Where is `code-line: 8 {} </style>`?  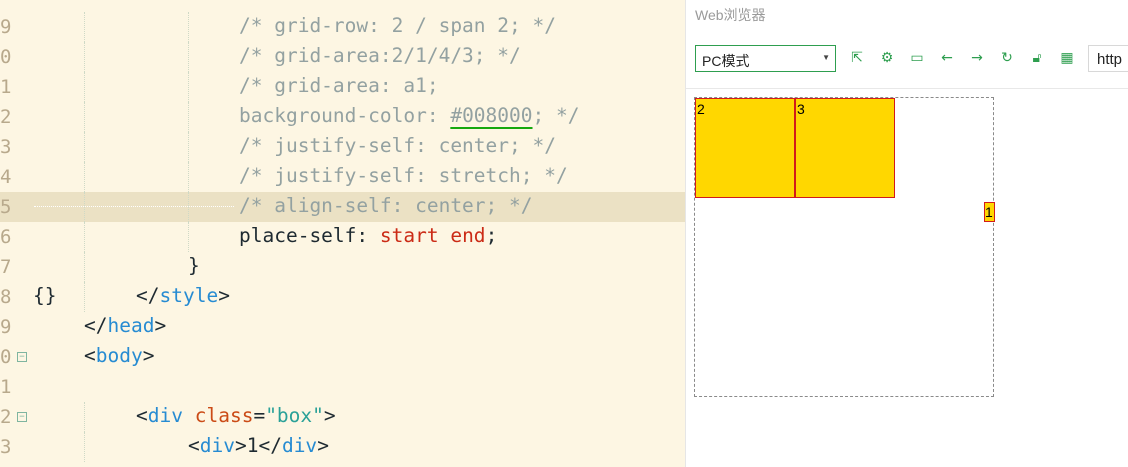 code-line: 8 {} </style> is located at coordinates (342, 297).